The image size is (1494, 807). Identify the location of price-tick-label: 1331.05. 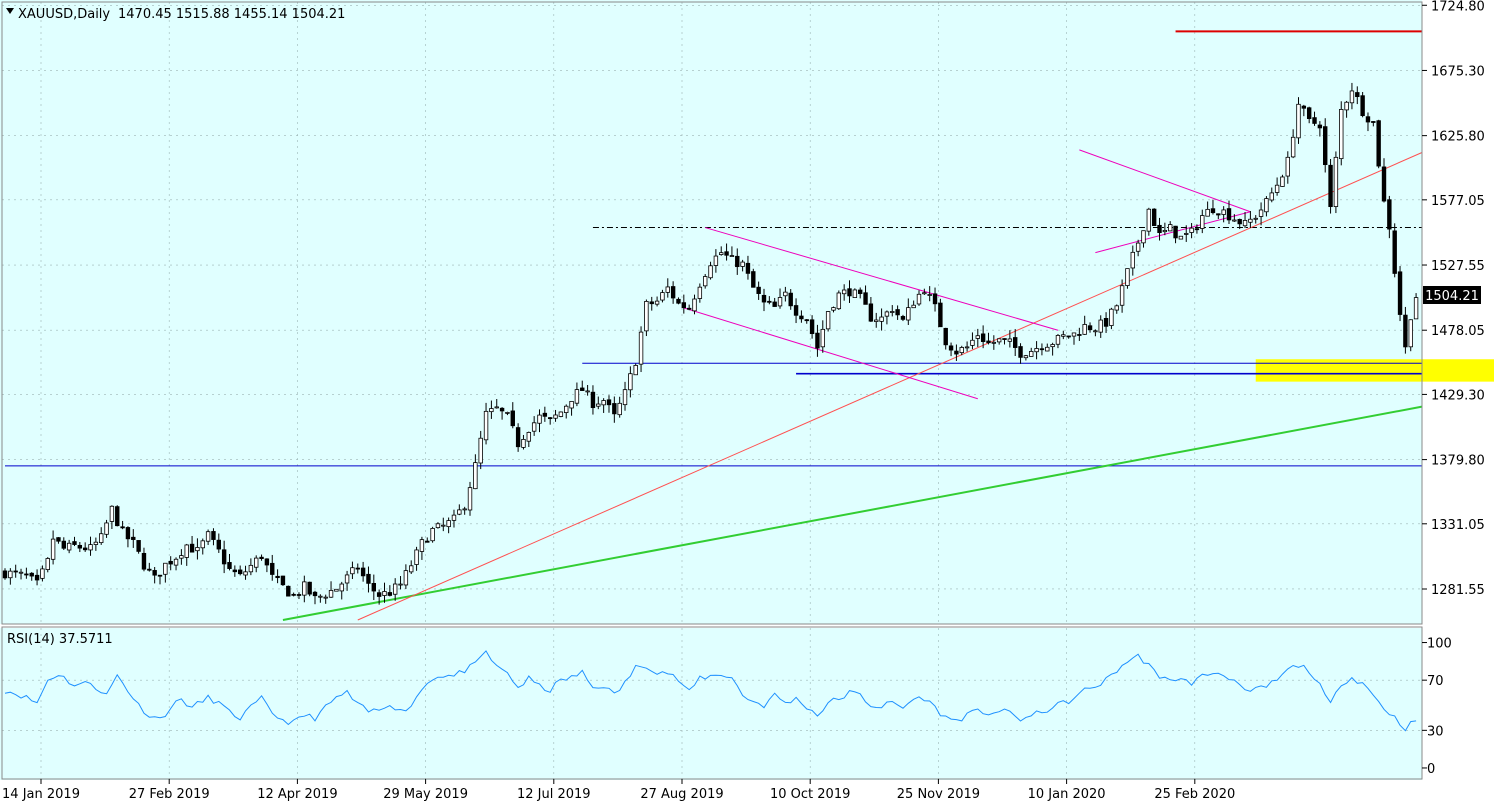
(1458, 525).